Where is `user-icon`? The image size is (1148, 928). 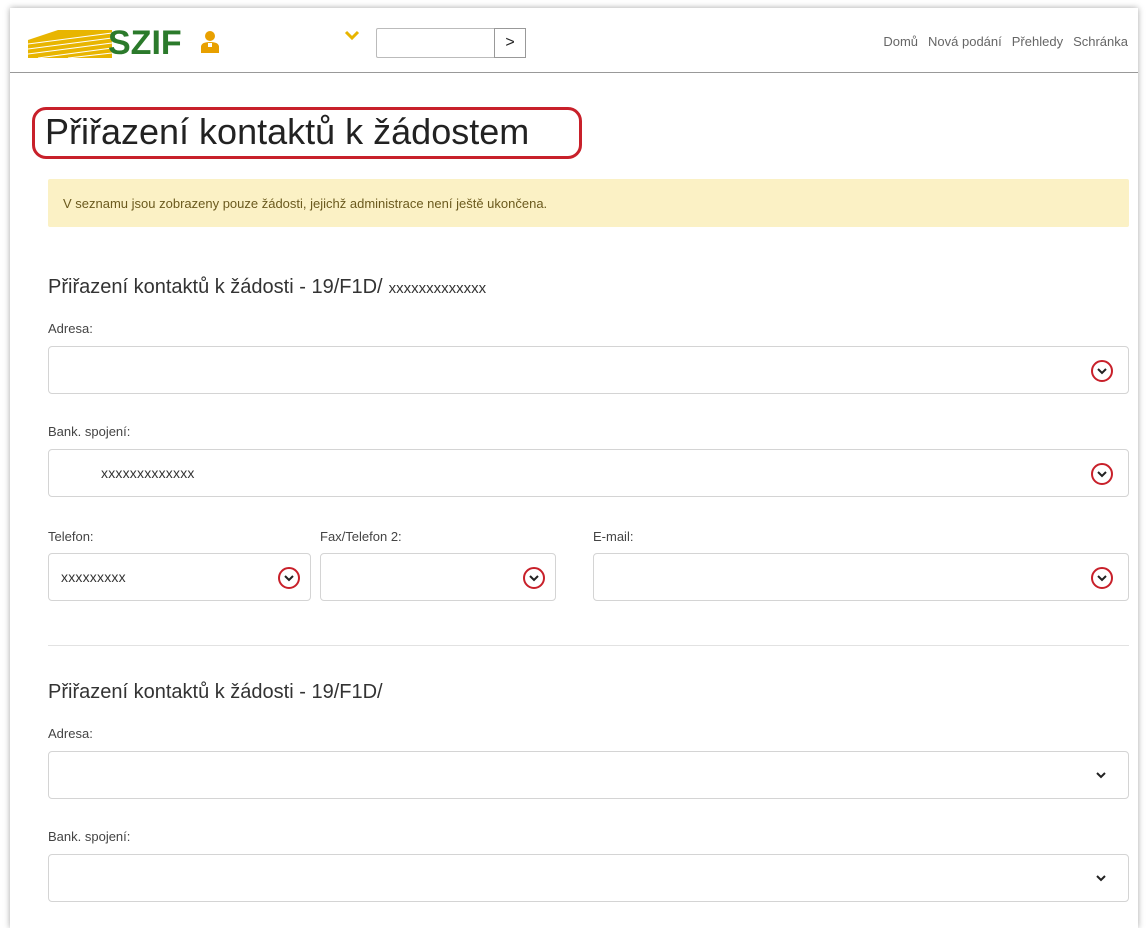
user-icon is located at coordinates (210, 42).